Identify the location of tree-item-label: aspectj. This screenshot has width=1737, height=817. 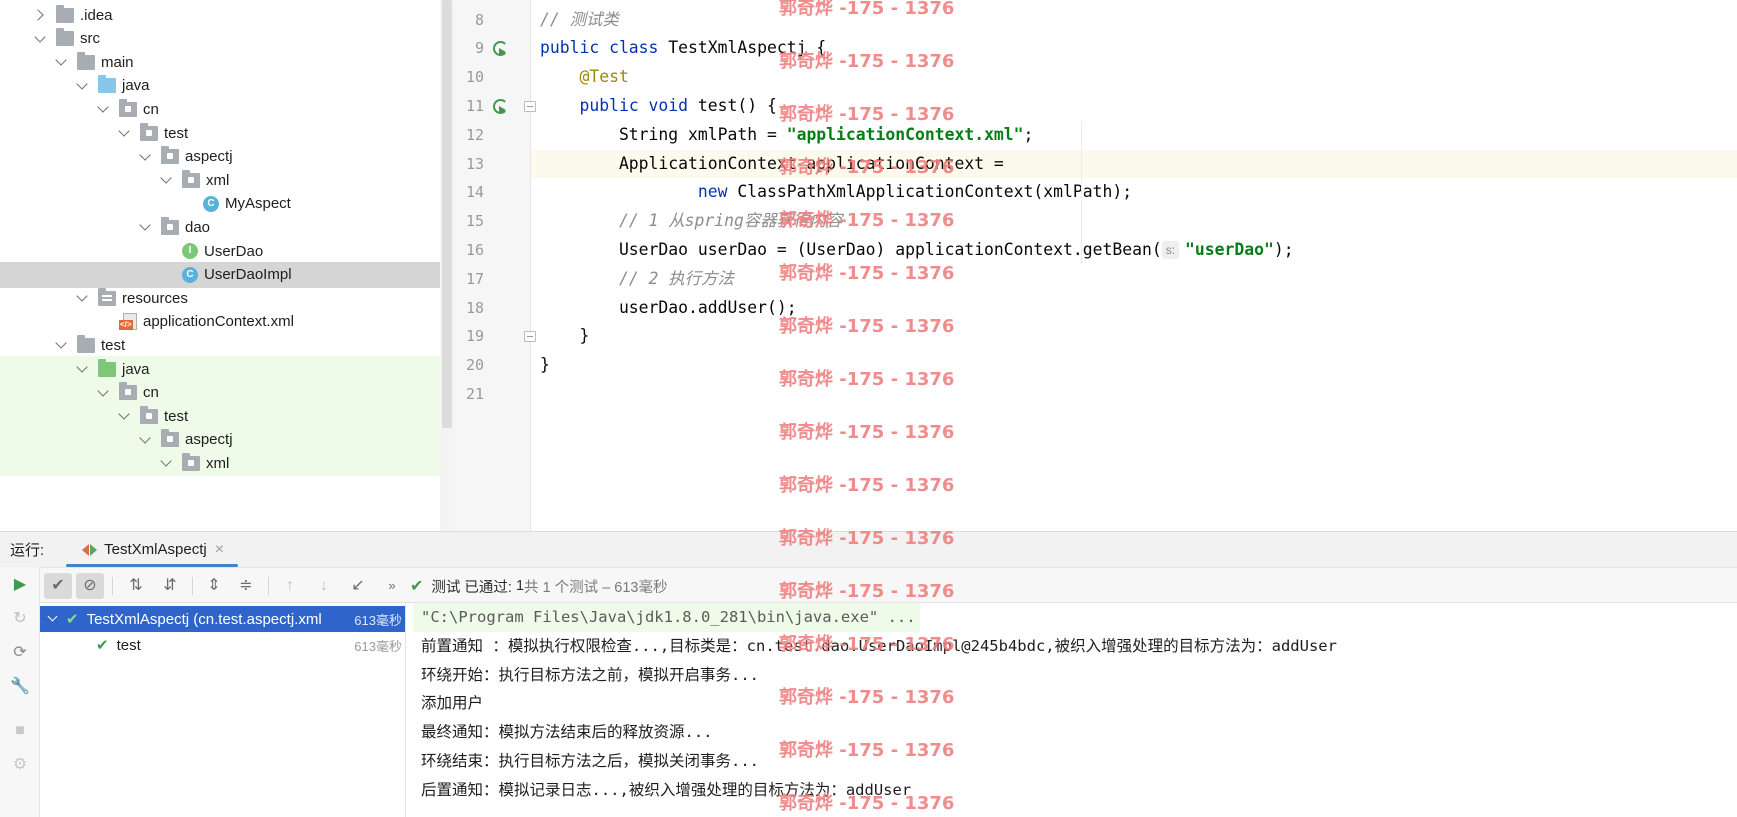
(209, 157).